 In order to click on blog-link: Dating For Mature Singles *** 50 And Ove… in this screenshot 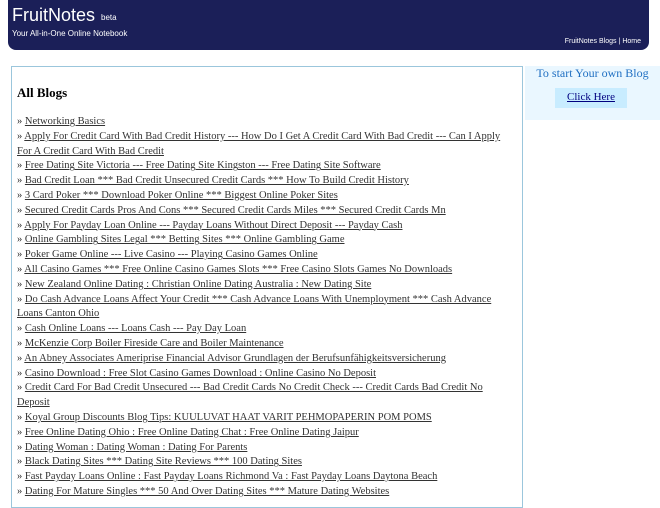, I will do `click(207, 491)`.